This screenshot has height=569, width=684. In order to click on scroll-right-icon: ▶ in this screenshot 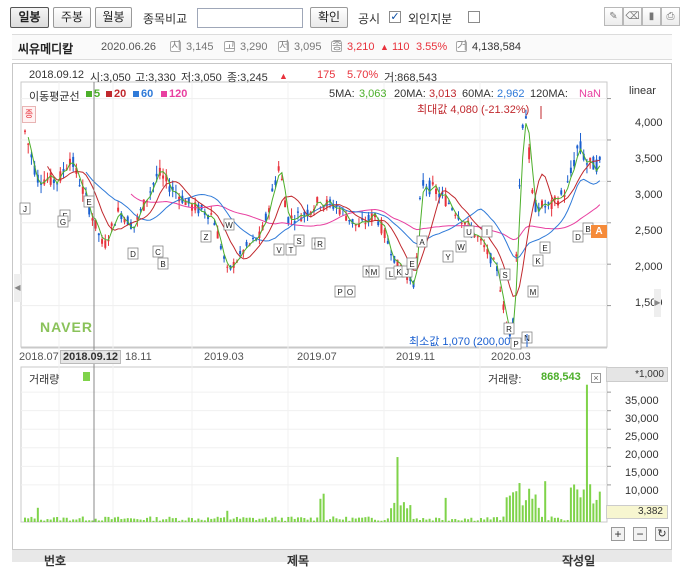, I will do `click(657, 303)`.